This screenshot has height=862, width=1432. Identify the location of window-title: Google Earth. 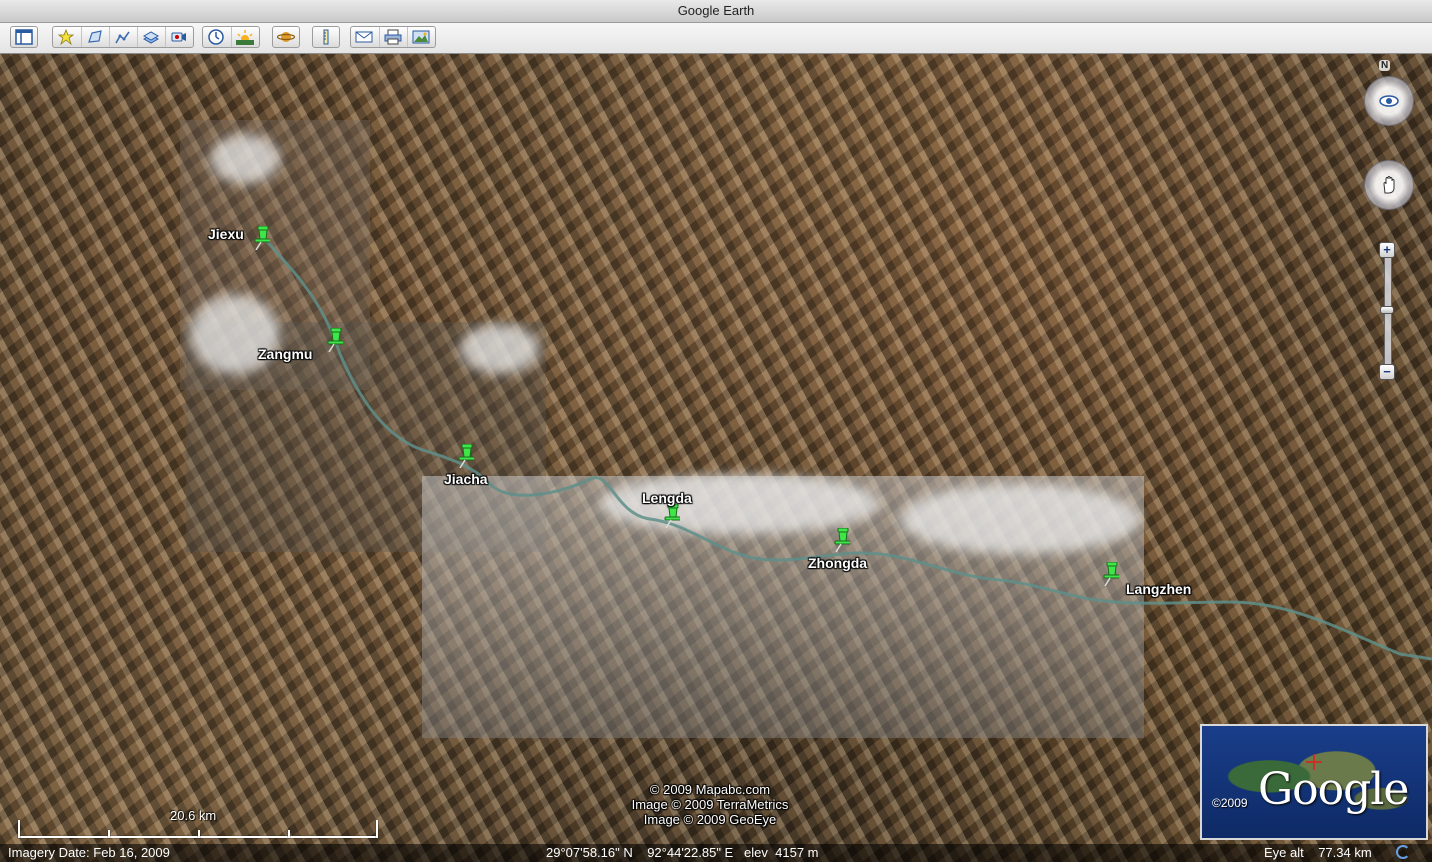
(716, 10).